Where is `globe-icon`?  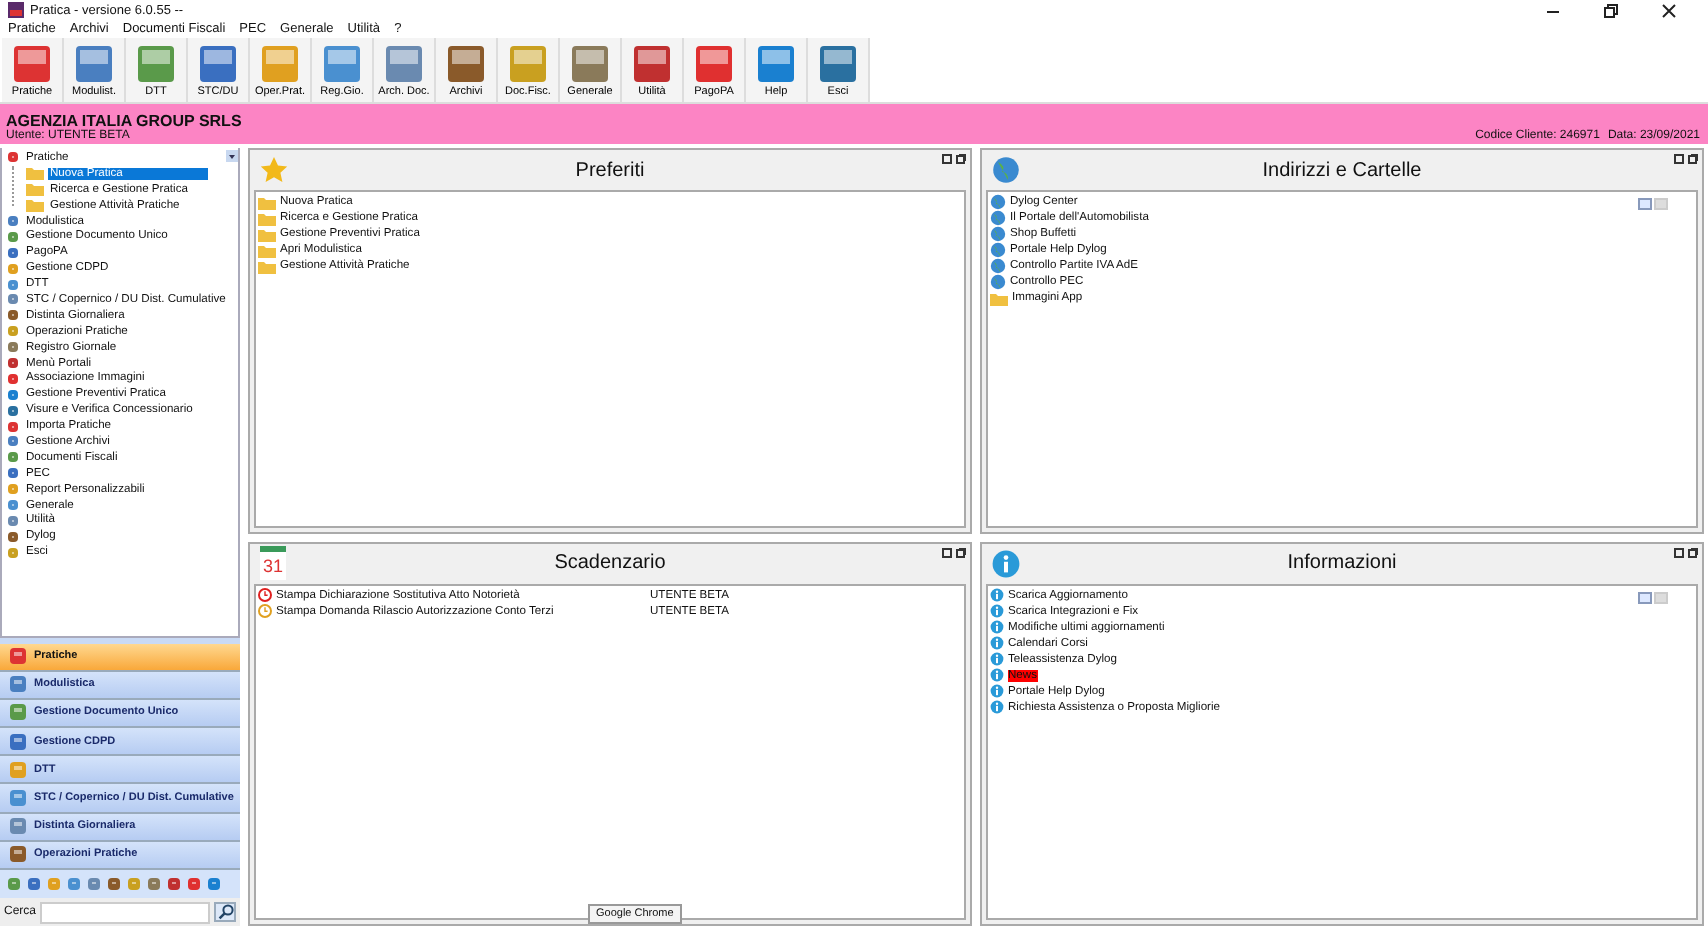 globe-icon is located at coordinates (1006, 170).